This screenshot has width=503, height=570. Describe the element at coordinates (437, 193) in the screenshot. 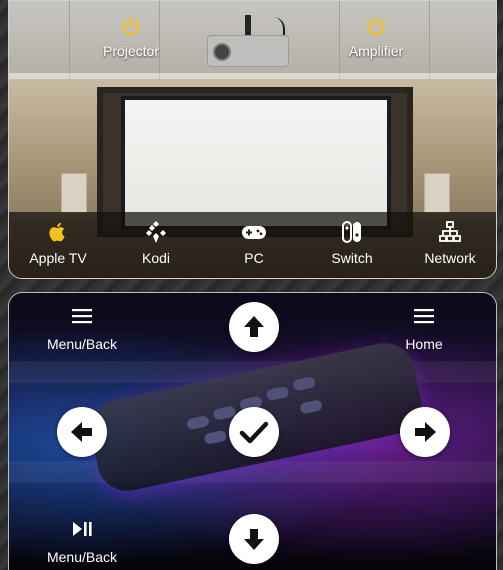

I see `speaker-right` at that location.